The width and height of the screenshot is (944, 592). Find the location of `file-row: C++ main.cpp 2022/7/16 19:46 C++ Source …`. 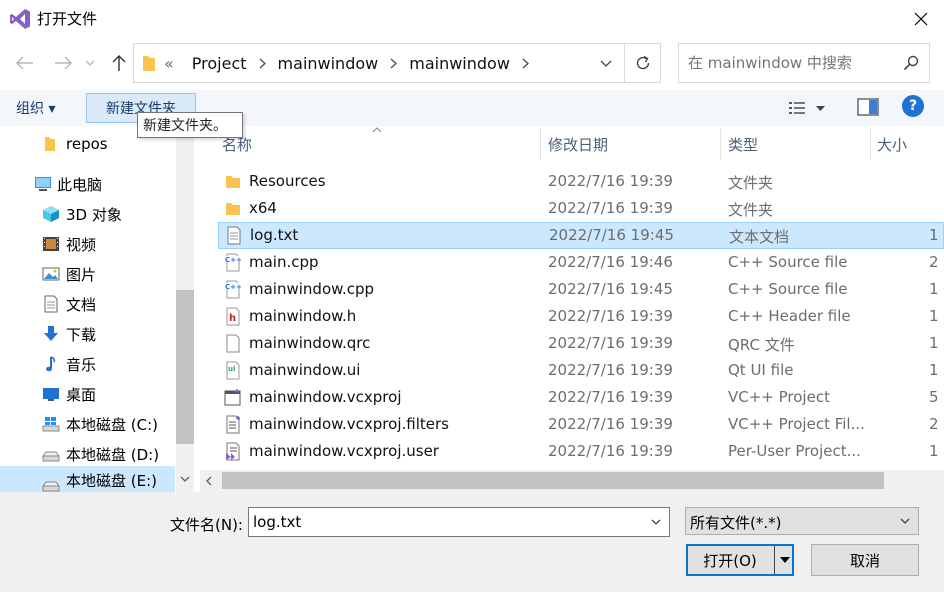

file-row: C++ main.cpp 2022/7/16 19:46 C++ Source … is located at coordinates (581, 262).